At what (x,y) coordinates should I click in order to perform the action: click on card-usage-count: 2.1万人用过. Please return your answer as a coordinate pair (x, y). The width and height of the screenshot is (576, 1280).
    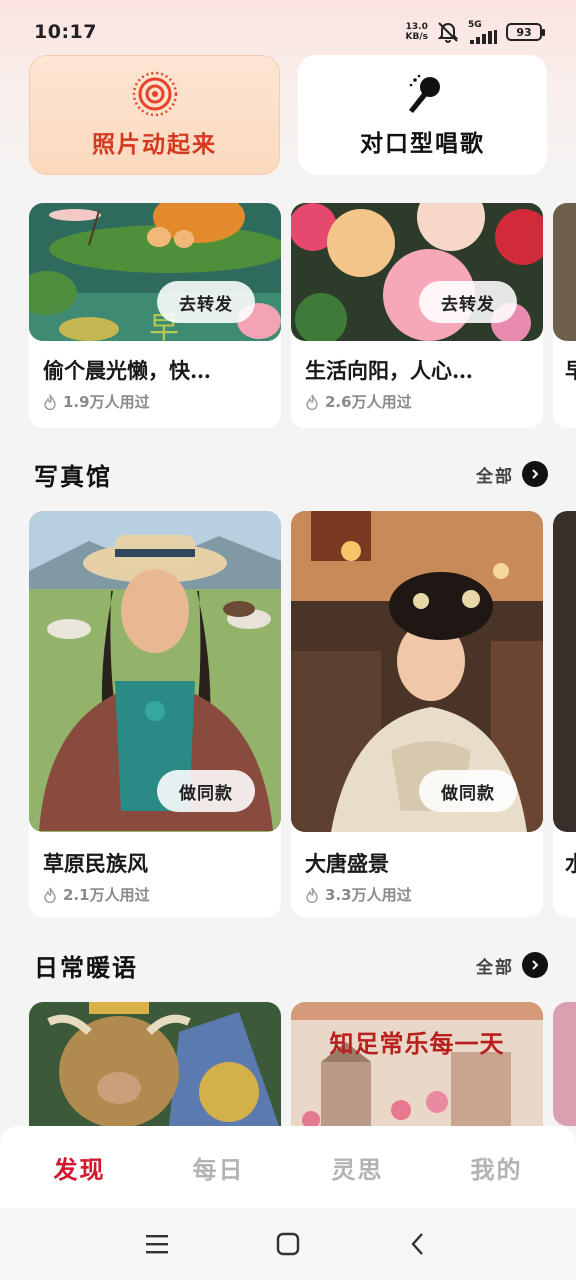
    Looking at the image, I should click on (106, 895).